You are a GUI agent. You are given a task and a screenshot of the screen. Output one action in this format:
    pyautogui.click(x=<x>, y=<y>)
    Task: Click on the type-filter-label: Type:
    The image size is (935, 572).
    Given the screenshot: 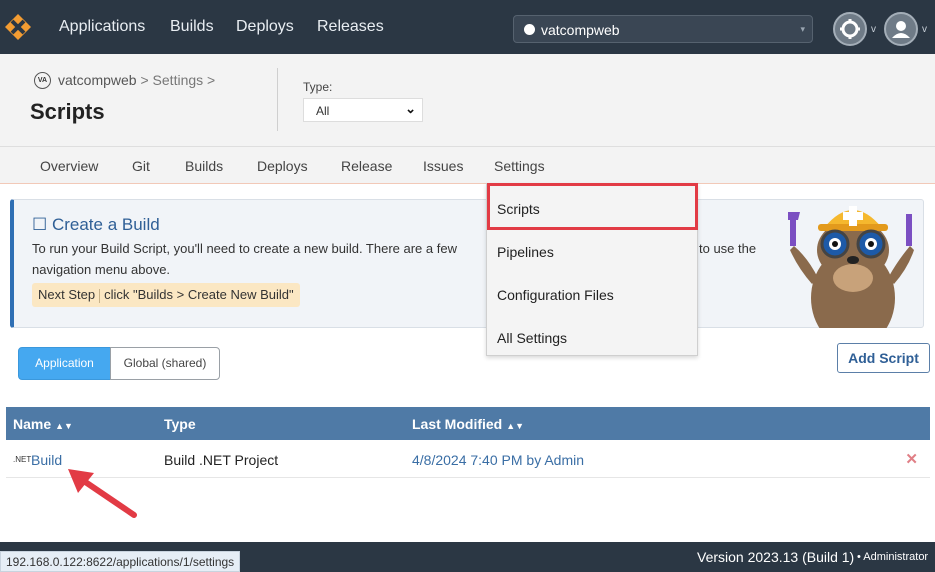 What is the action you would take?
    pyautogui.click(x=318, y=87)
    